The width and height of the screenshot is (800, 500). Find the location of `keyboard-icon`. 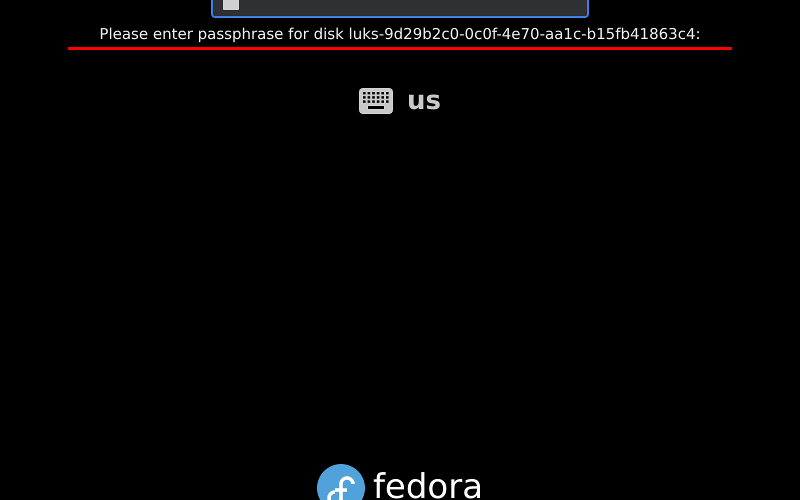

keyboard-icon is located at coordinates (376, 101).